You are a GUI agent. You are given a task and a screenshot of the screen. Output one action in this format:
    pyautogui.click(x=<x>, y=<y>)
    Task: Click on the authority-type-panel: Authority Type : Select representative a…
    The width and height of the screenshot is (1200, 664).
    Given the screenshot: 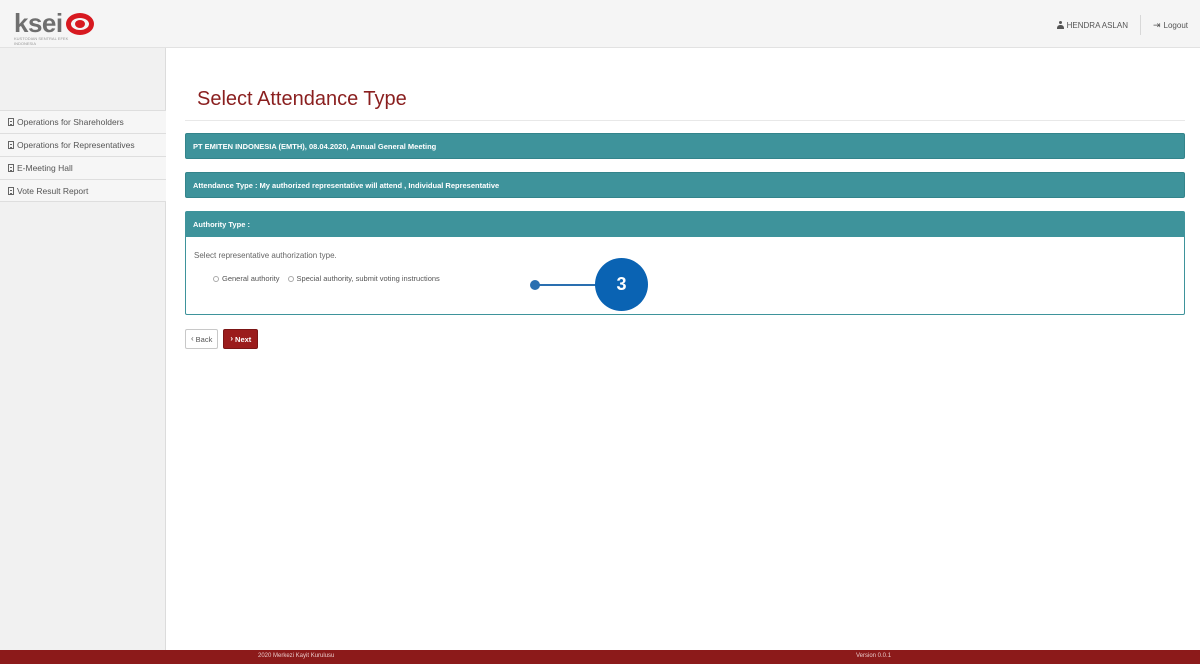 What is the action you would take?
    pyautogui.click(x=685, y=263)
    